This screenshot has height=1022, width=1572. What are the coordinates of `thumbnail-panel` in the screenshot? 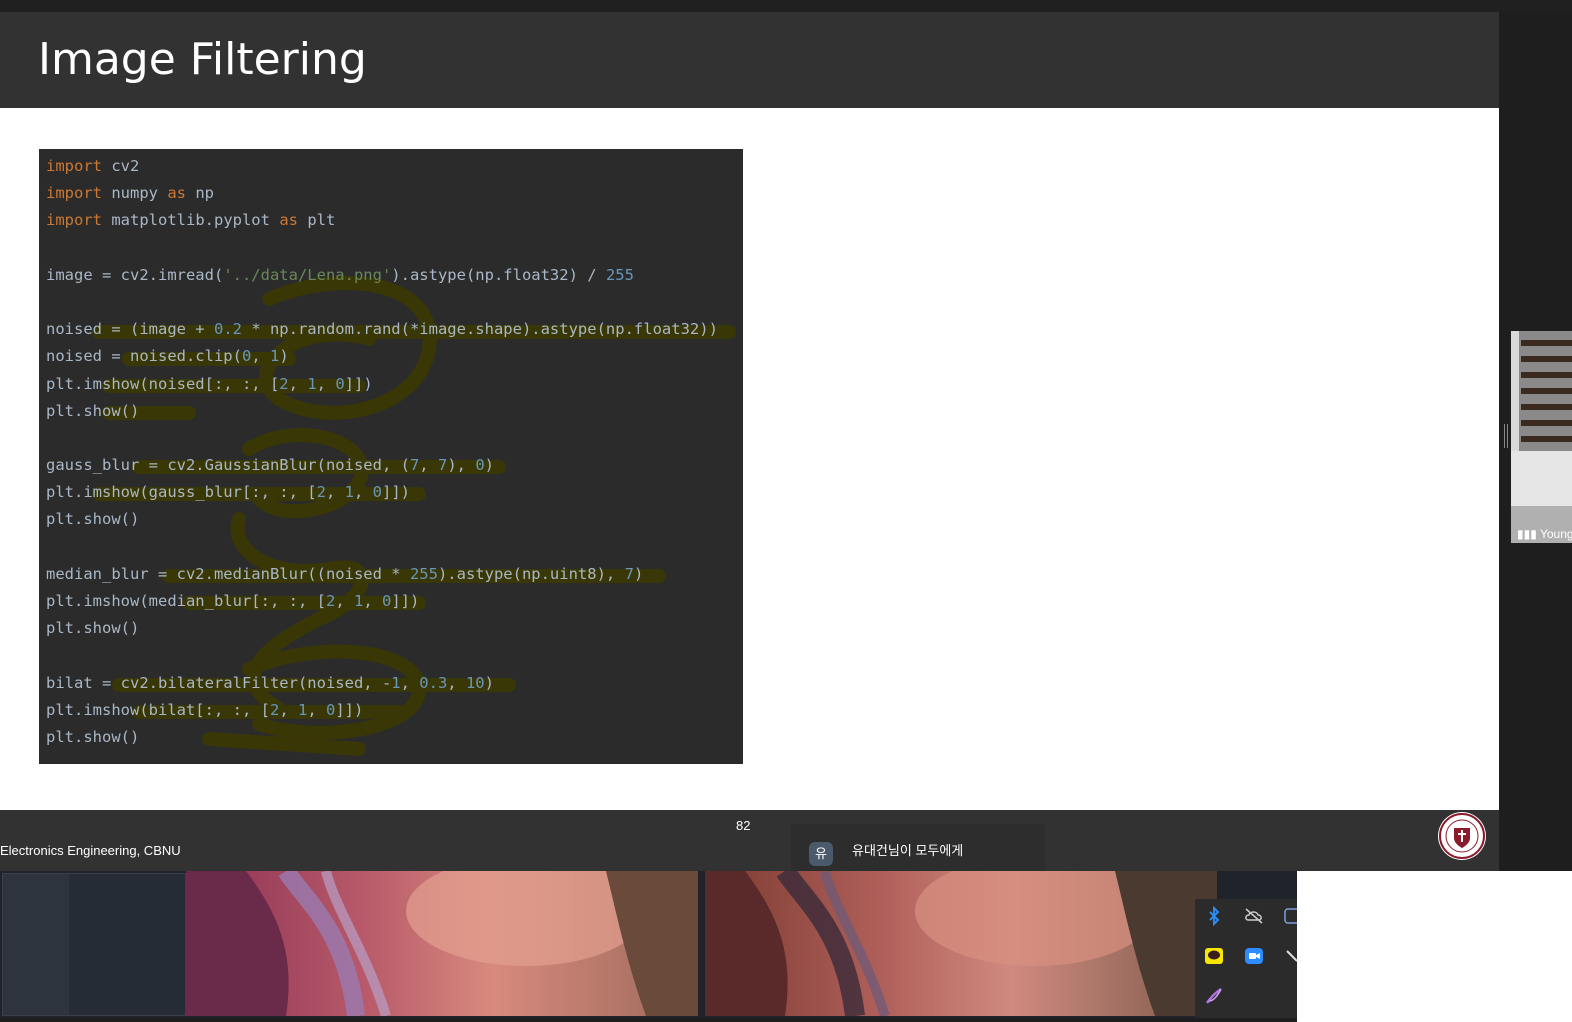 It's located at (94, 944).